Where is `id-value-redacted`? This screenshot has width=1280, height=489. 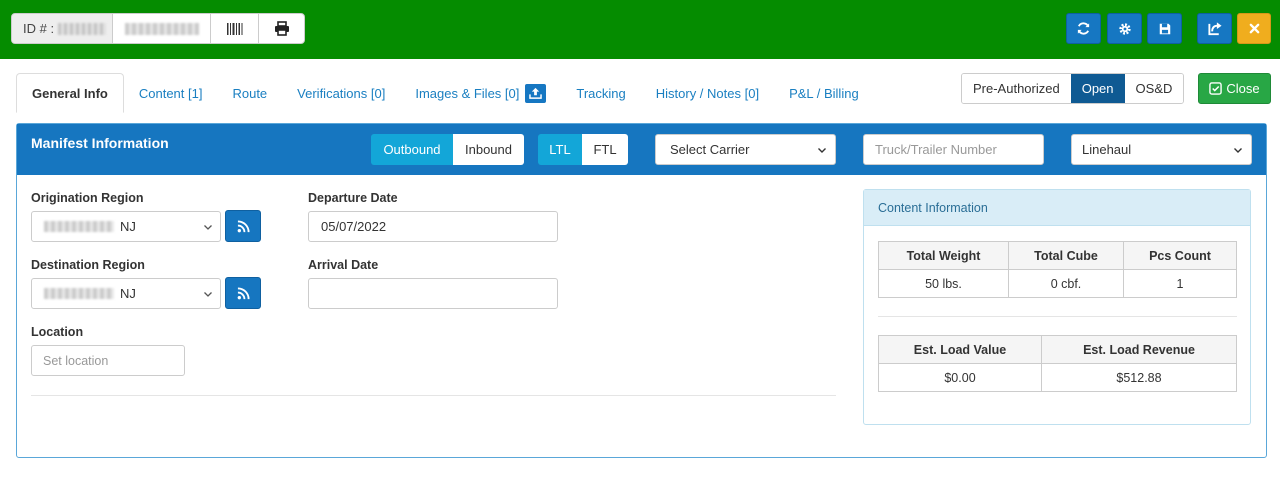 id-value-redacted is located at coordinates (161, 28).